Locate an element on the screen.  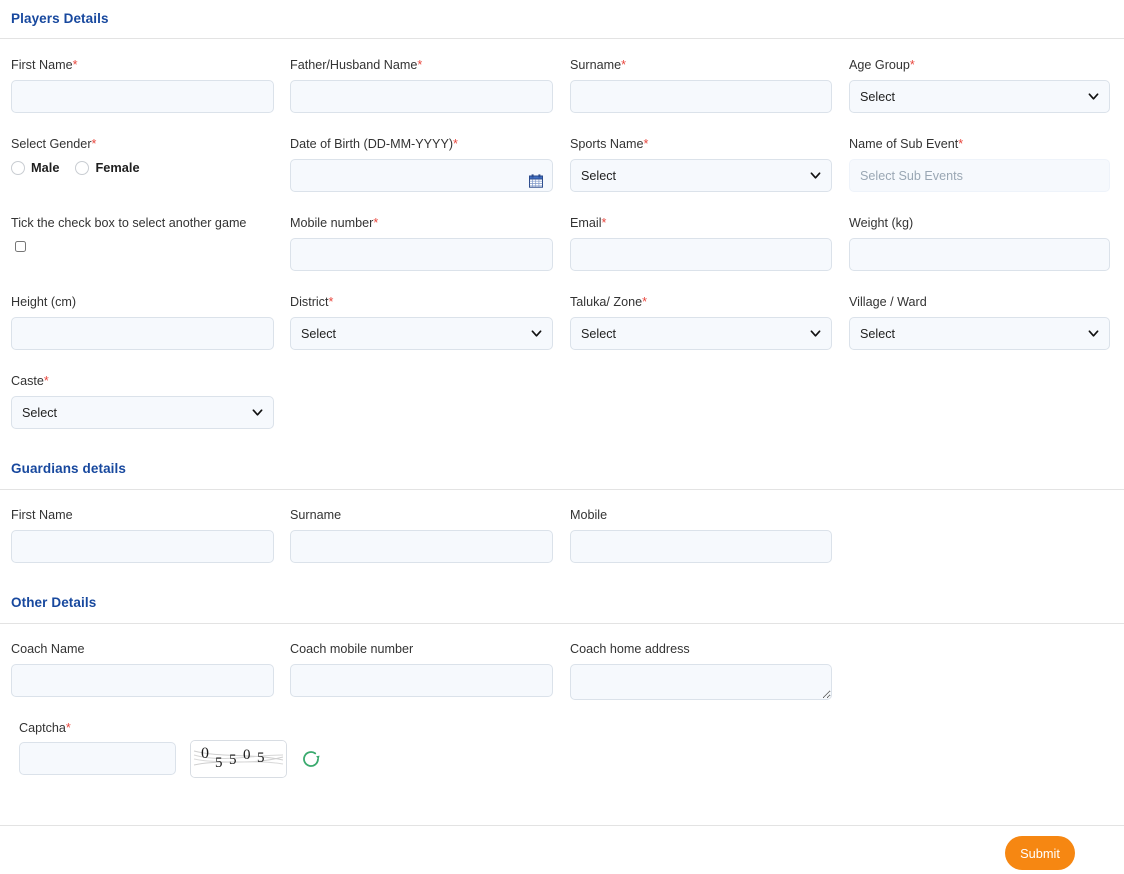
field-name-of-sub-event: Name of Sub Event* is located at coordinates (979, 164).